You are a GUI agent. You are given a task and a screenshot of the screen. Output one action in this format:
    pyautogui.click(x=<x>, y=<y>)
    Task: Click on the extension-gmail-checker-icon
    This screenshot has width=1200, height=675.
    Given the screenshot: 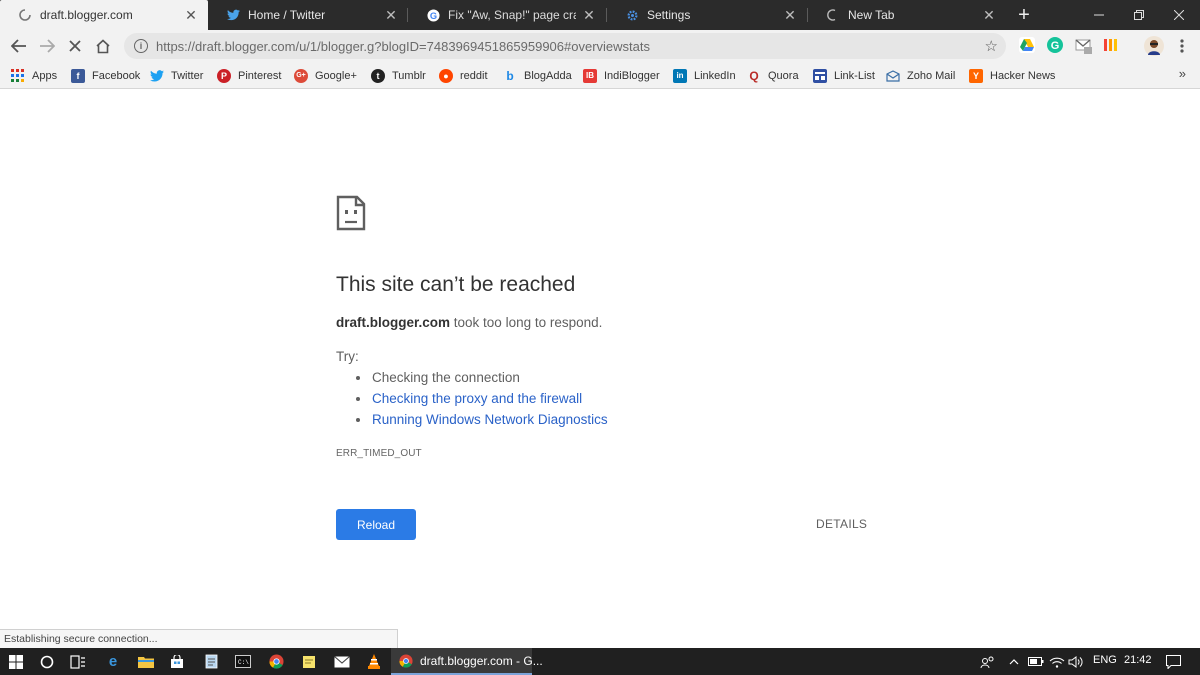 What is the action you would take?
    pyautogui.click(x=1083, y=45)
    